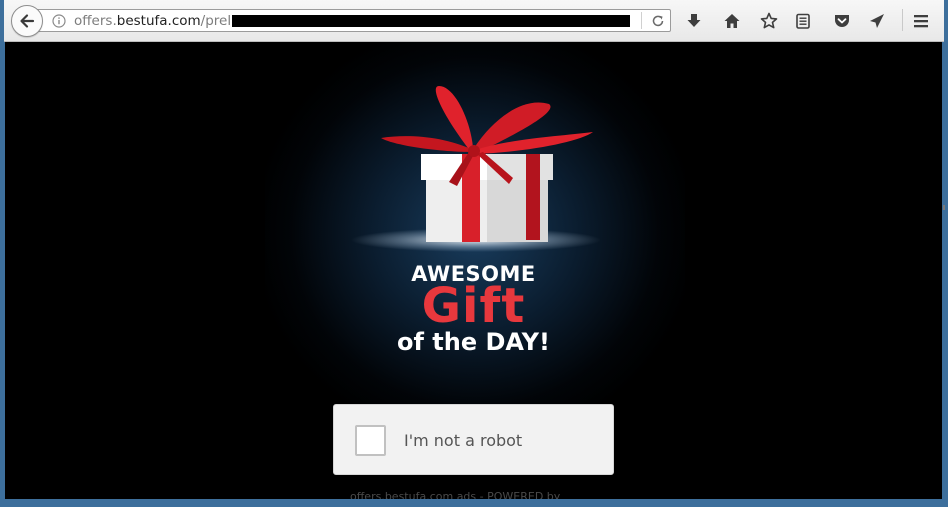 The height and width of the screenshot is (507, 948). Describe the element at coordinates (921, 21) in the screenshot. I see `menu-icon` at that location.